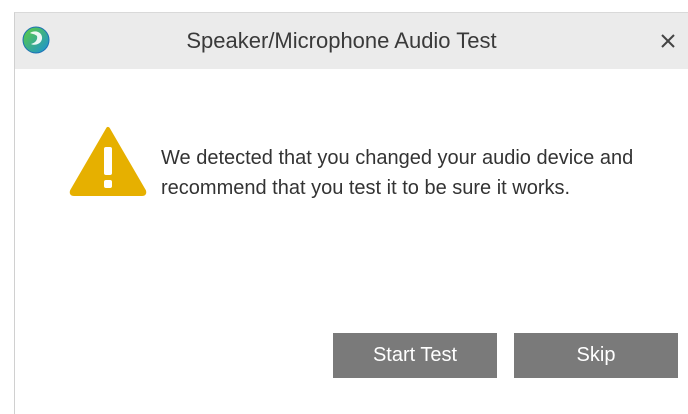  What do you see at coordinates (596, 355) in the screenshot?
I see `skip-button: Skip` at bounding box center [596, 355].